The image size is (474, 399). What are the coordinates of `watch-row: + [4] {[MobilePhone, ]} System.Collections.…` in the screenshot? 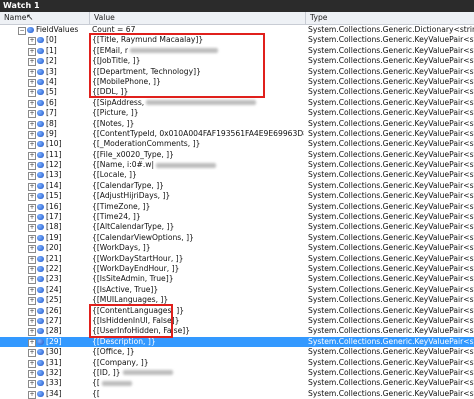 It's located at (237, 82).